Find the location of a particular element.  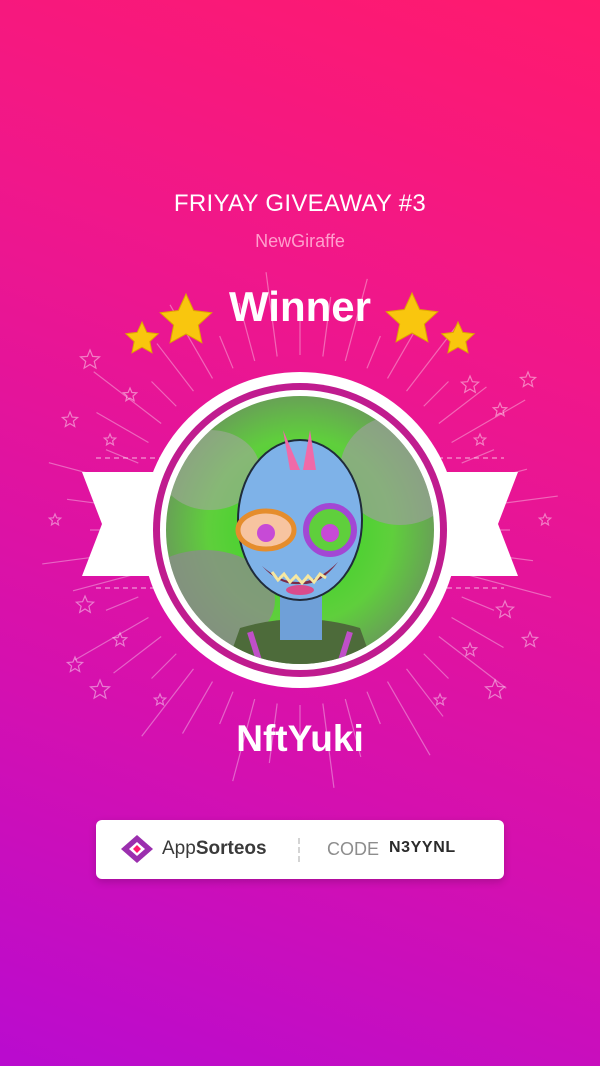

brand-name: AppSorteos is located at coordinates (214, 848).